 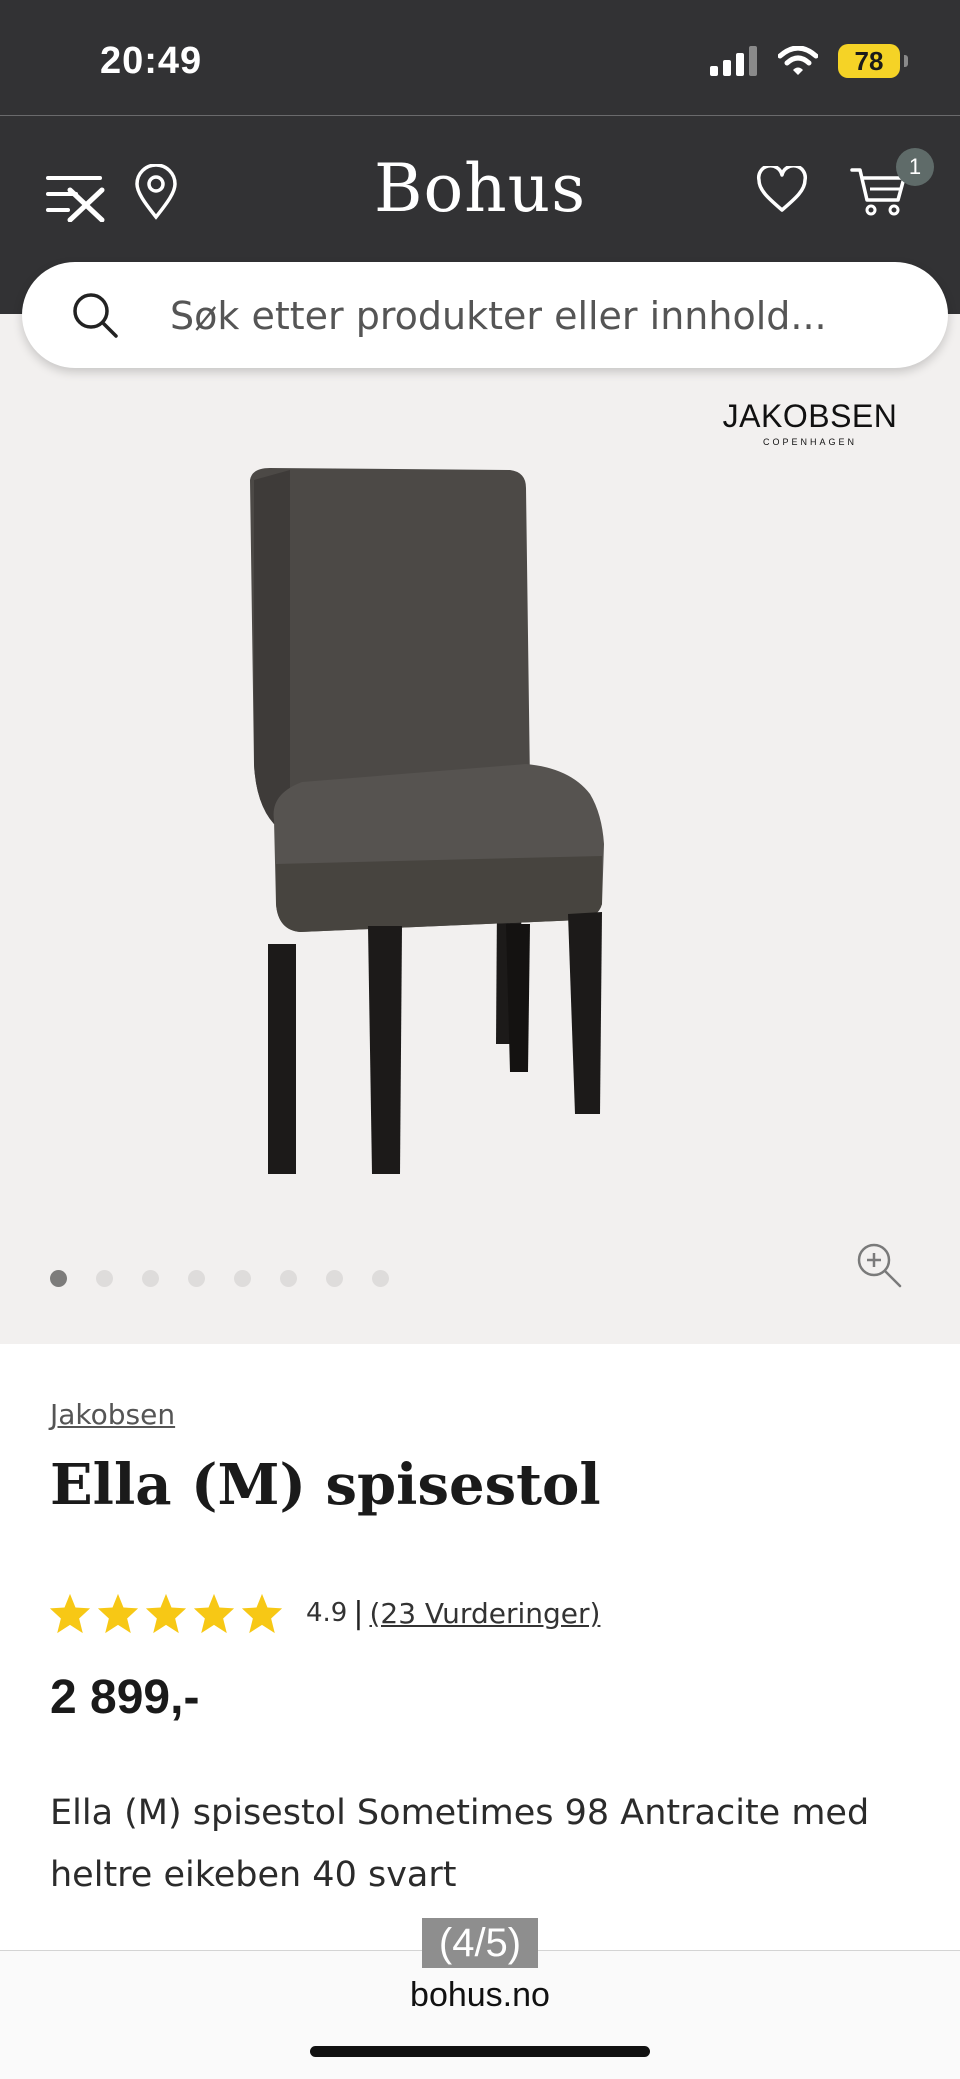 What do you see at coordinates (327, 1613) in the screenshot?
I see `rating-value: 4.9` at bounding box center [327, 1613].